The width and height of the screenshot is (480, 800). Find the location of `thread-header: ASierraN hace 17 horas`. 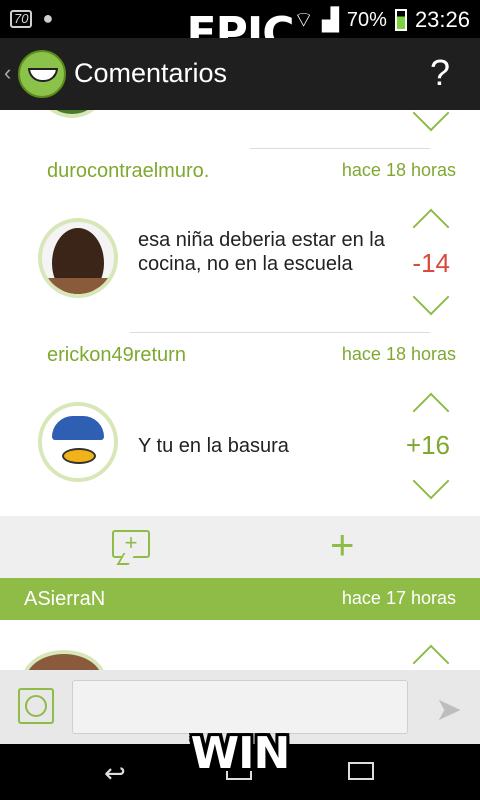

thread-header: ASierraN hace 17 horas is located at coordinates (240, 599).